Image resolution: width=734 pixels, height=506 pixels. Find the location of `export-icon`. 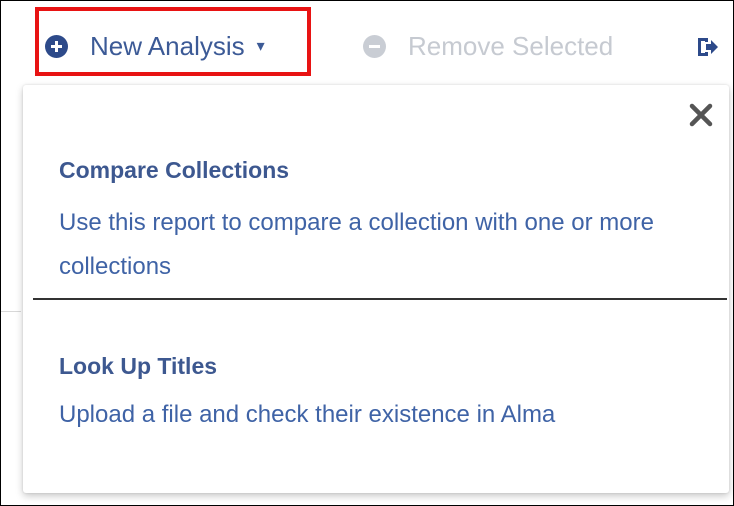

export-icon is located at coordinates (707, 47).